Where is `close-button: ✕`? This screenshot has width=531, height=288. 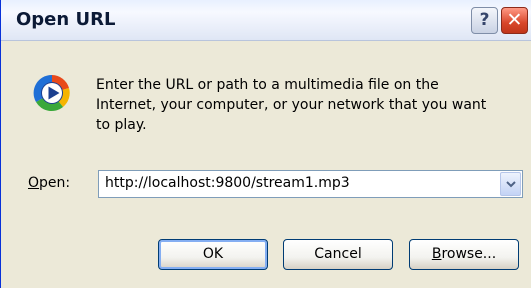
close-button: ✕ is located at coordinates (514, 20).